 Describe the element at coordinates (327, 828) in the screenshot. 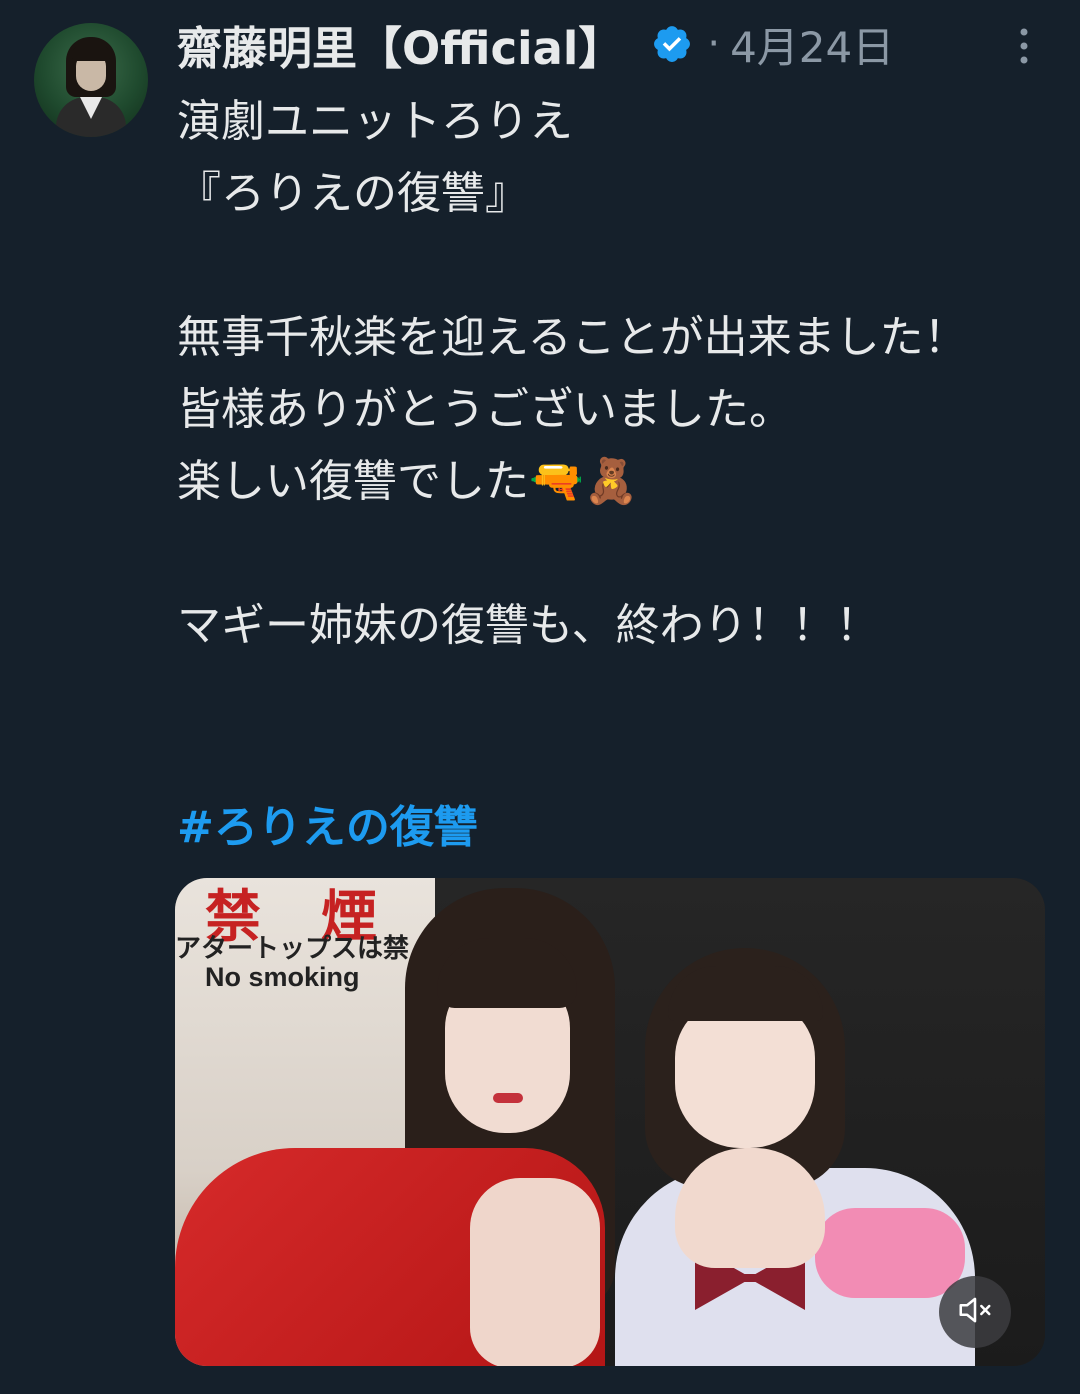

I see `hashtag-link: #ろりえの復讐` at that location.